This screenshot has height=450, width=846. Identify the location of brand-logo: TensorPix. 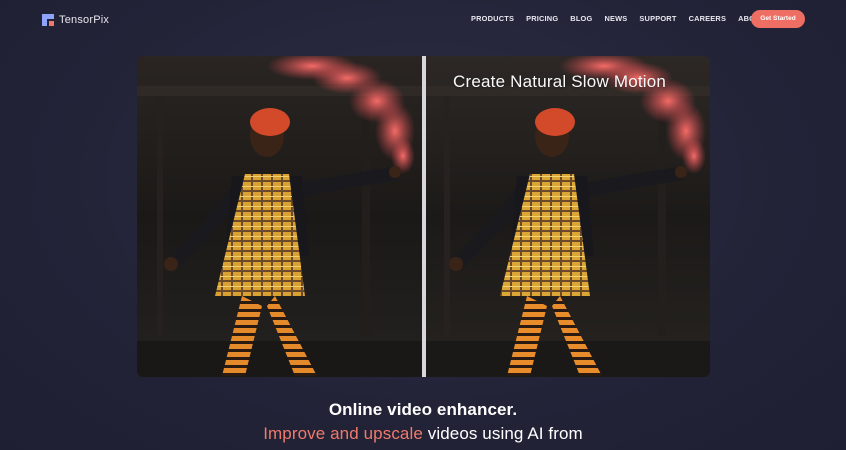
(75, 20).